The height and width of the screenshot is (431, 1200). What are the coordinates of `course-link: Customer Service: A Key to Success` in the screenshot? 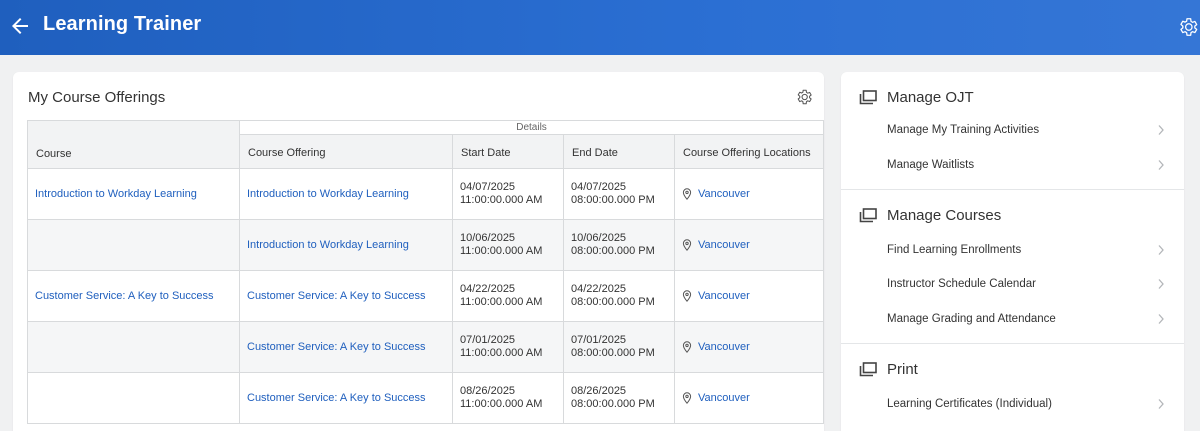 It's located at (124, 296).